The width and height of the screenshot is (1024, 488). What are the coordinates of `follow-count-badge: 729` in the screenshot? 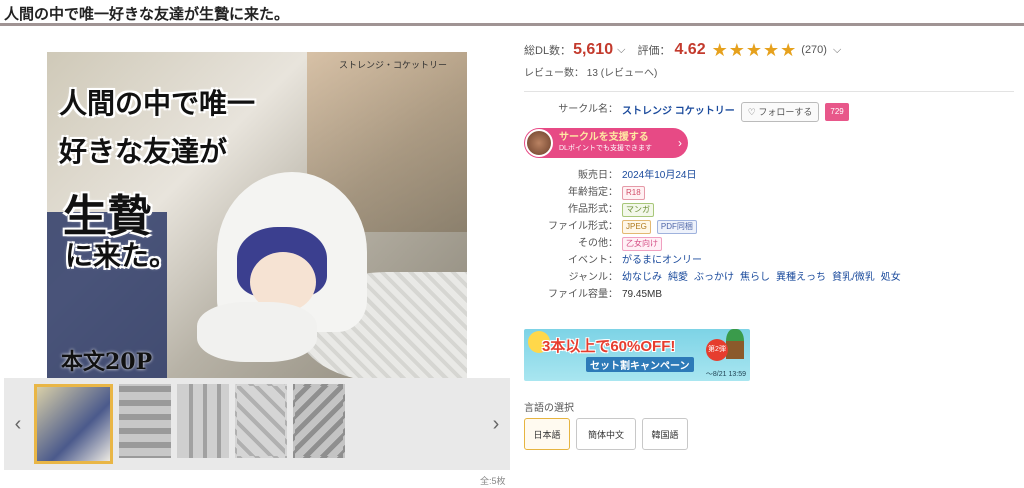 It's located at (837, 112).